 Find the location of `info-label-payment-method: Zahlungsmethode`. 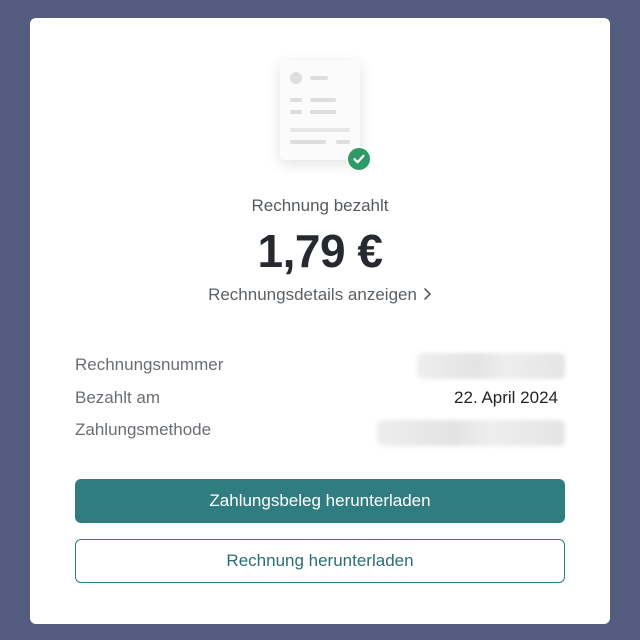

info-label-payment-method: Zahlungsmethode is located at coordinates (143, 429).